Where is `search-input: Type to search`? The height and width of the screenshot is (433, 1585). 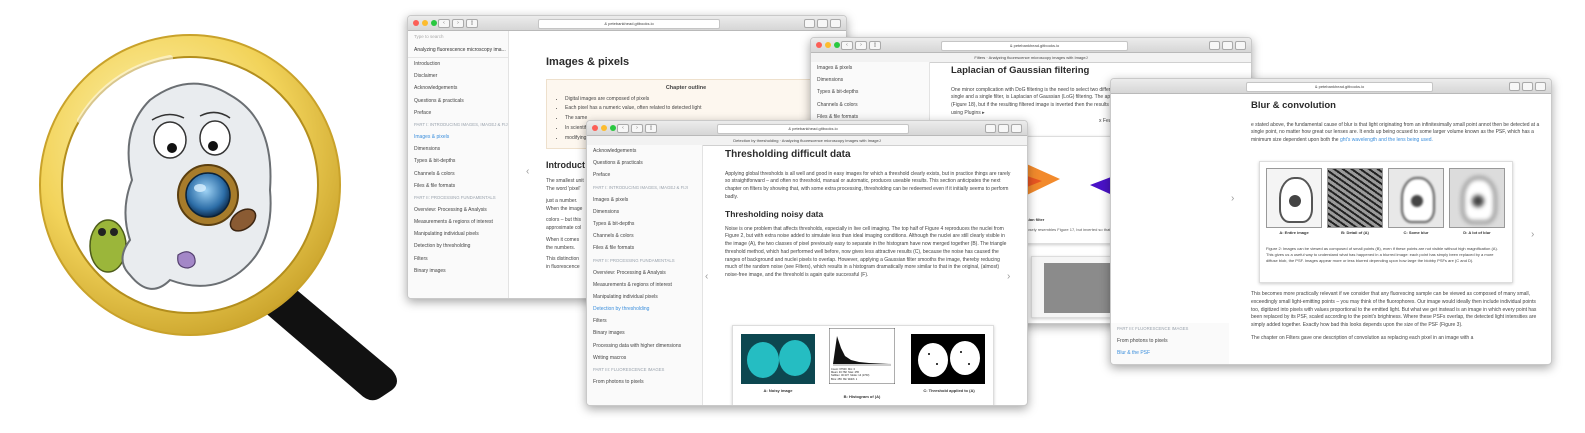
search-input: Type to search is located at coordinates (458, 37).